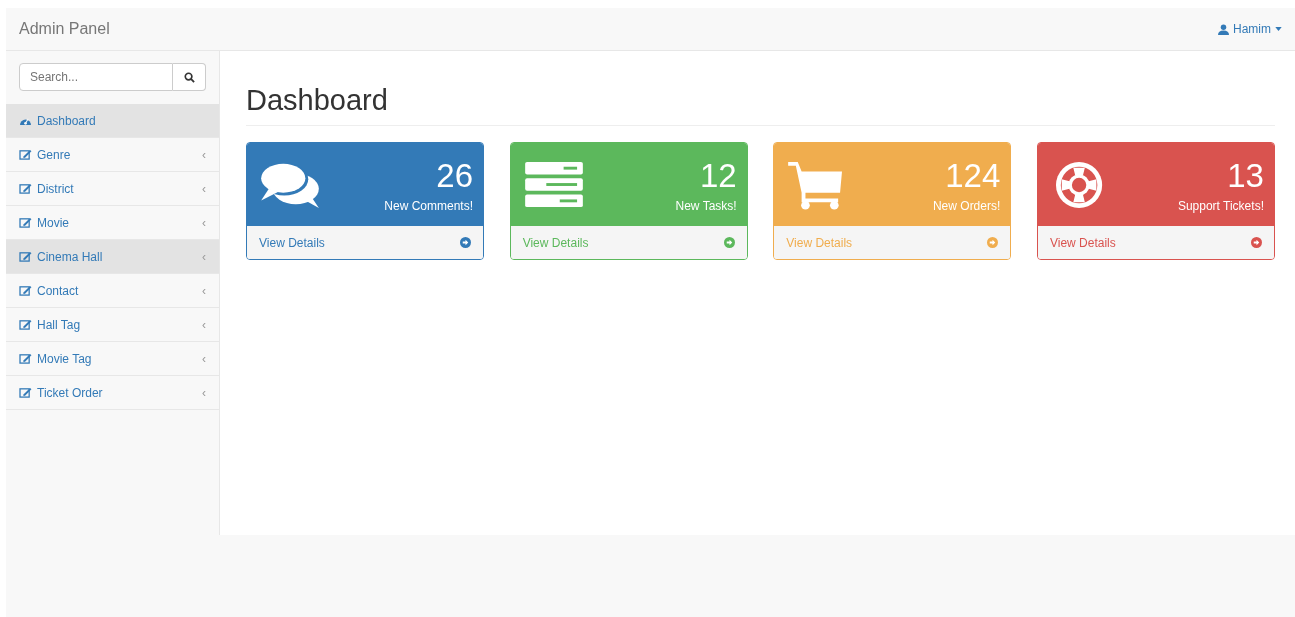 Image resolution: width=1295 pixels, height=617 pixels. I want to click on sidebar-item: Genre ‹, so click(112, 155).